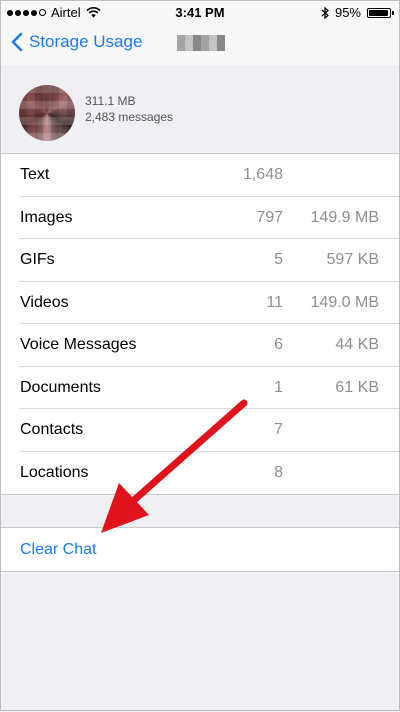 This screenshot has height=712, width=400. What do you see at coordinates (110, 101) in the screenshot?
I see `total-storage-size: 311.1 MB` at bounding box center [110, 101].